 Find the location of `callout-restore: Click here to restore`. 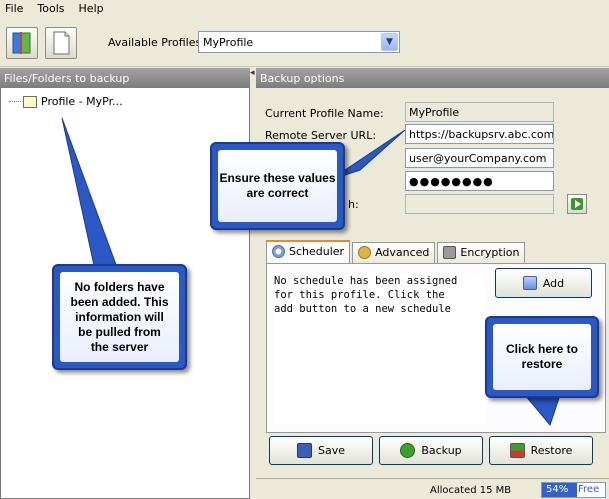

callout-restore: Click here to restore is located at coordinates (542, 357).